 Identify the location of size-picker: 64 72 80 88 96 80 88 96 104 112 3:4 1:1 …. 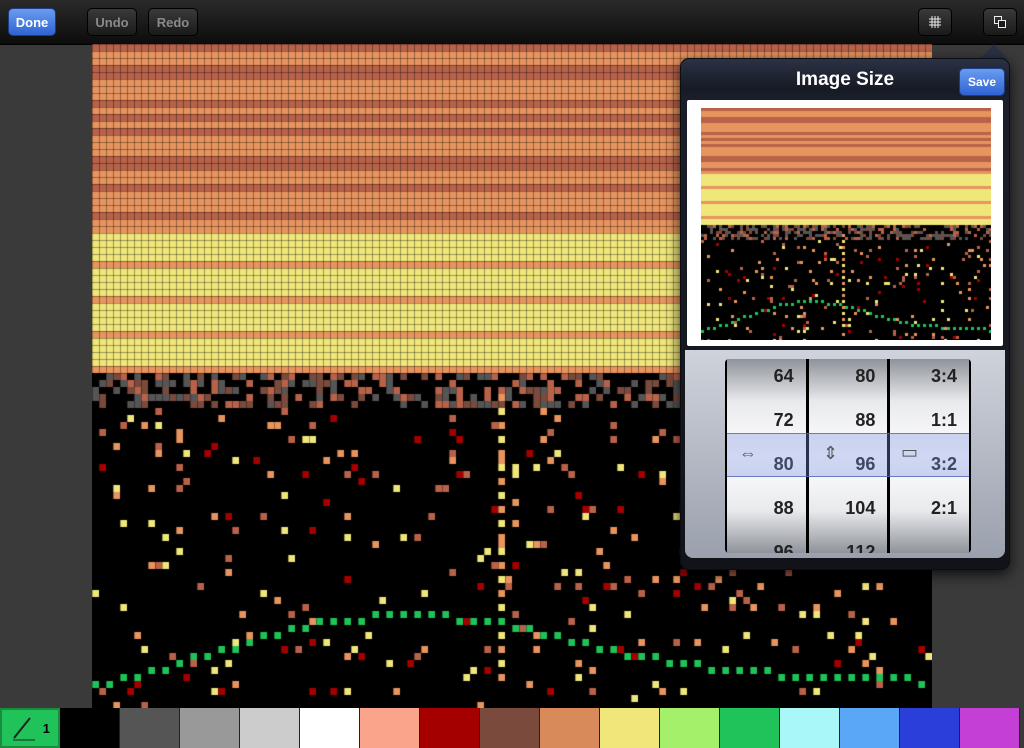
(848, 456).